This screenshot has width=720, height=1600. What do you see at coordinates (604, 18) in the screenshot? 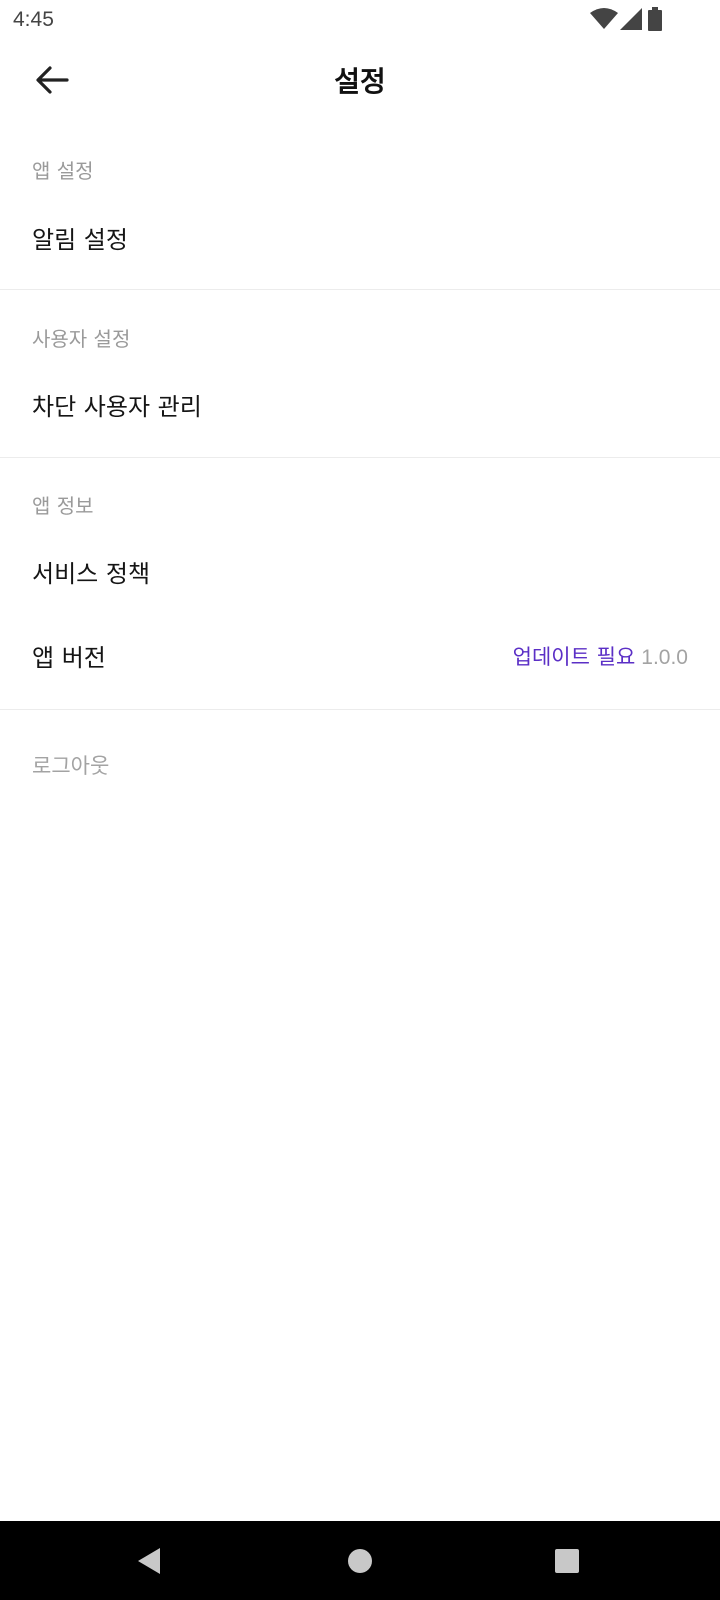
I see `wifi-icon` at bounding box center [604, 18].